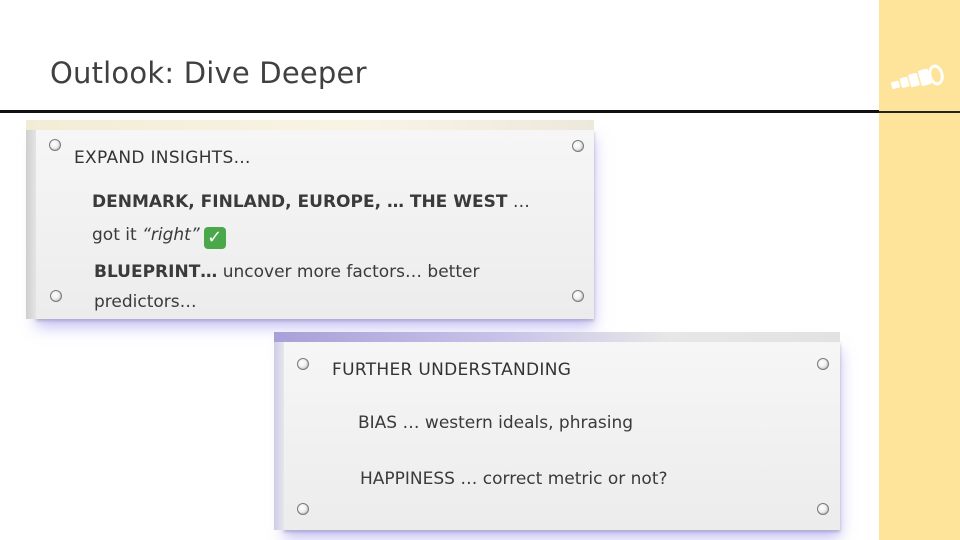 The image size is (960, 540). I want to click on blueprint-line: BLUEPRINT… uncover more factors… better, so click(286, 272).